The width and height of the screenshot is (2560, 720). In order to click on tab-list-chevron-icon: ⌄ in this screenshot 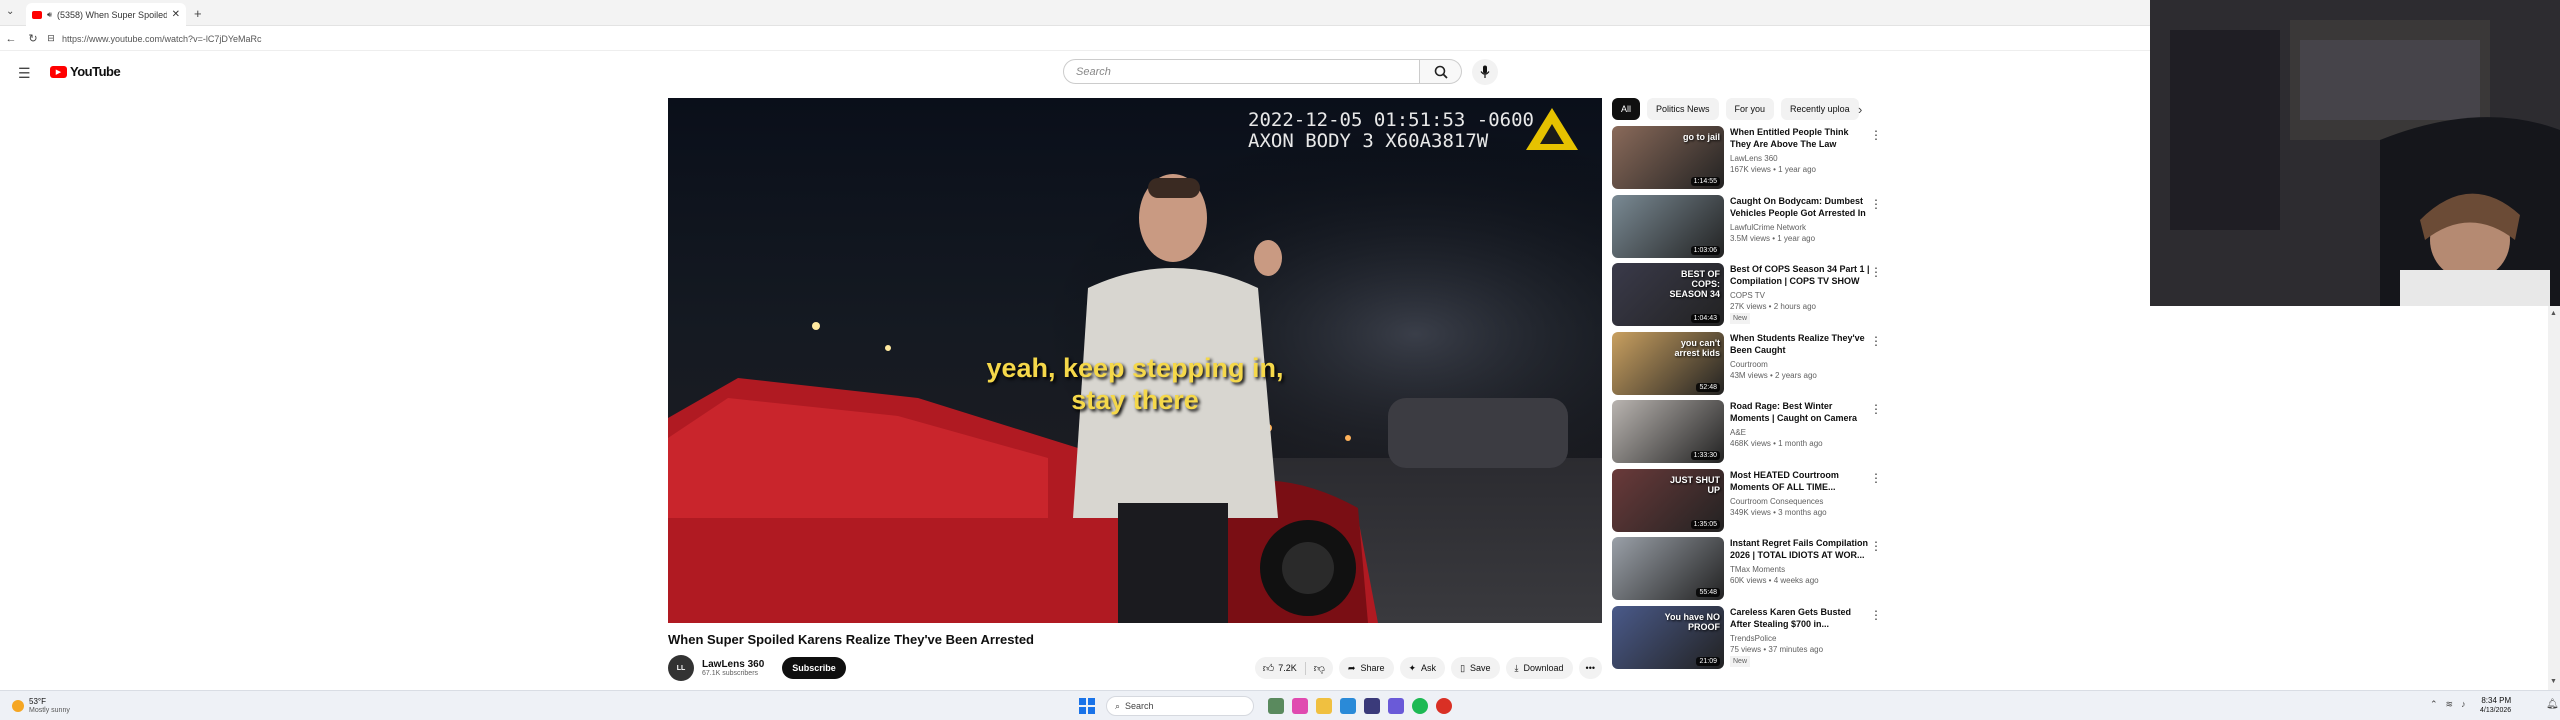, I will do `click(10, 11)`.